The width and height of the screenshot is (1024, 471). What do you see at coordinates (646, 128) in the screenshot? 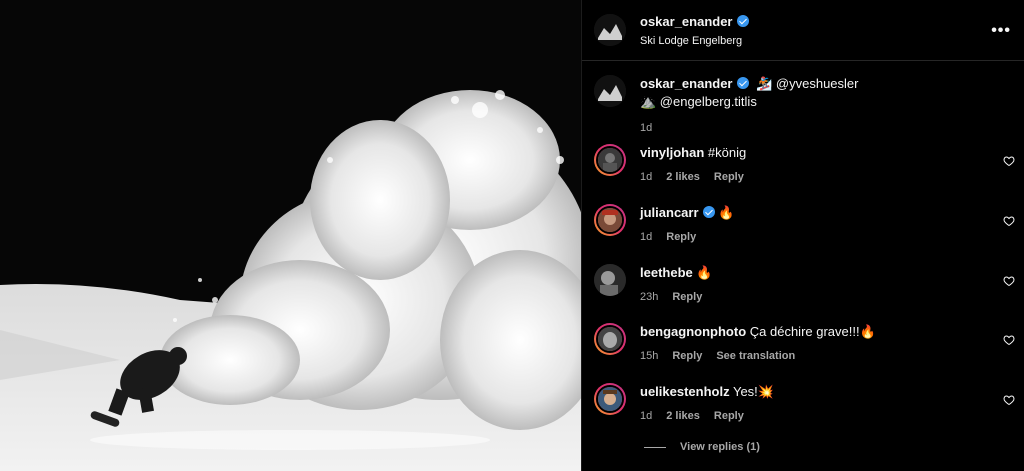
I see `caption-time: 1d` at bounding box center [646, 128].